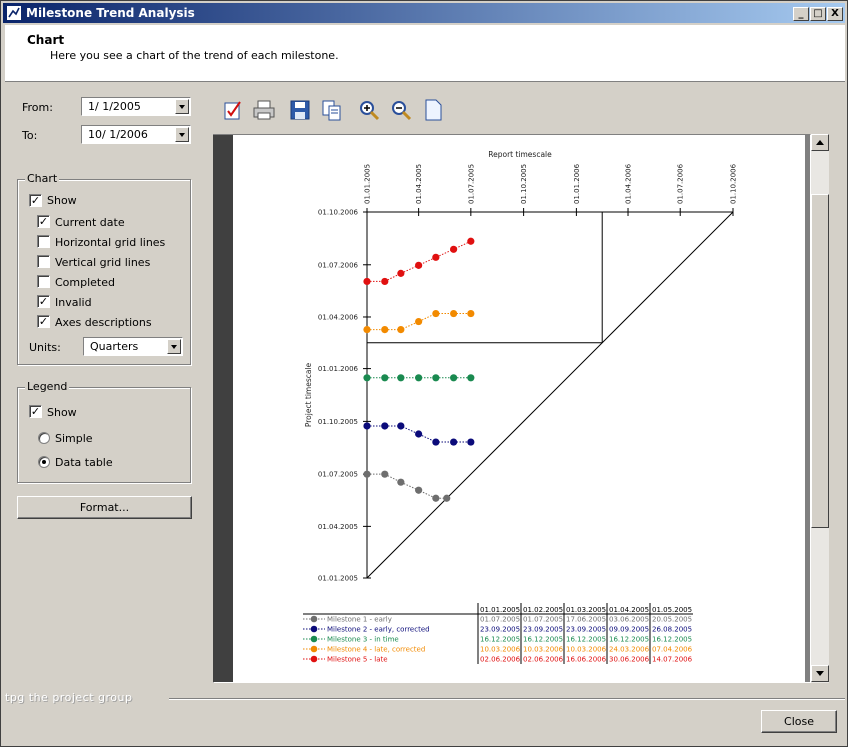 The height and width of the screenshot is (747, 848). What do you see at coordinates (43, 321) in the screenshot?
I see `axes-descriptions-checkbox: ✓` at bounding box center [43, 321].